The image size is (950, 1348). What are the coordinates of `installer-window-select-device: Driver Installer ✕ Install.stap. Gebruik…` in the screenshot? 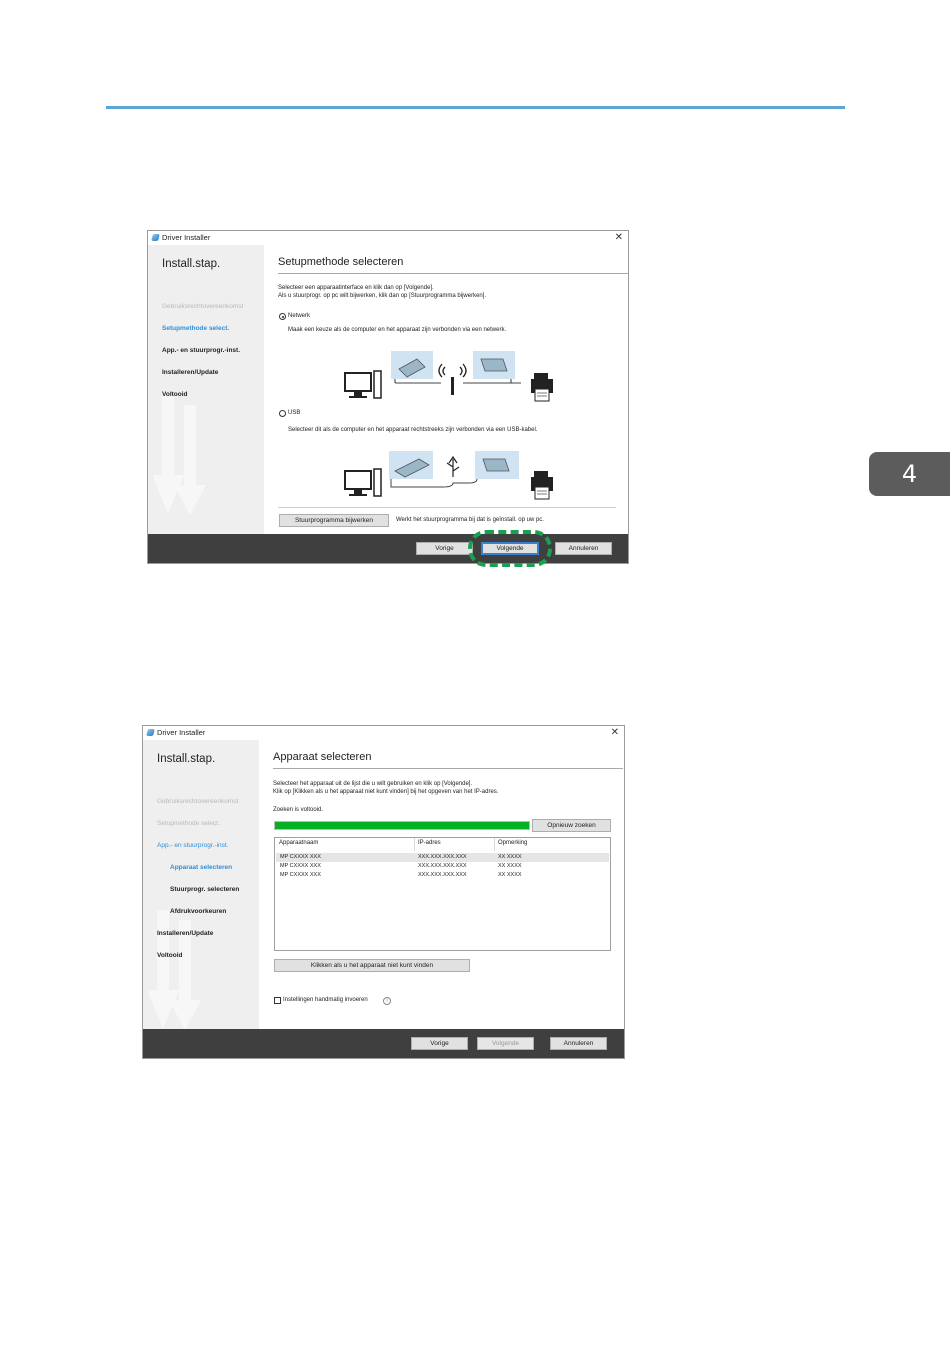 It's located at (383, 892).